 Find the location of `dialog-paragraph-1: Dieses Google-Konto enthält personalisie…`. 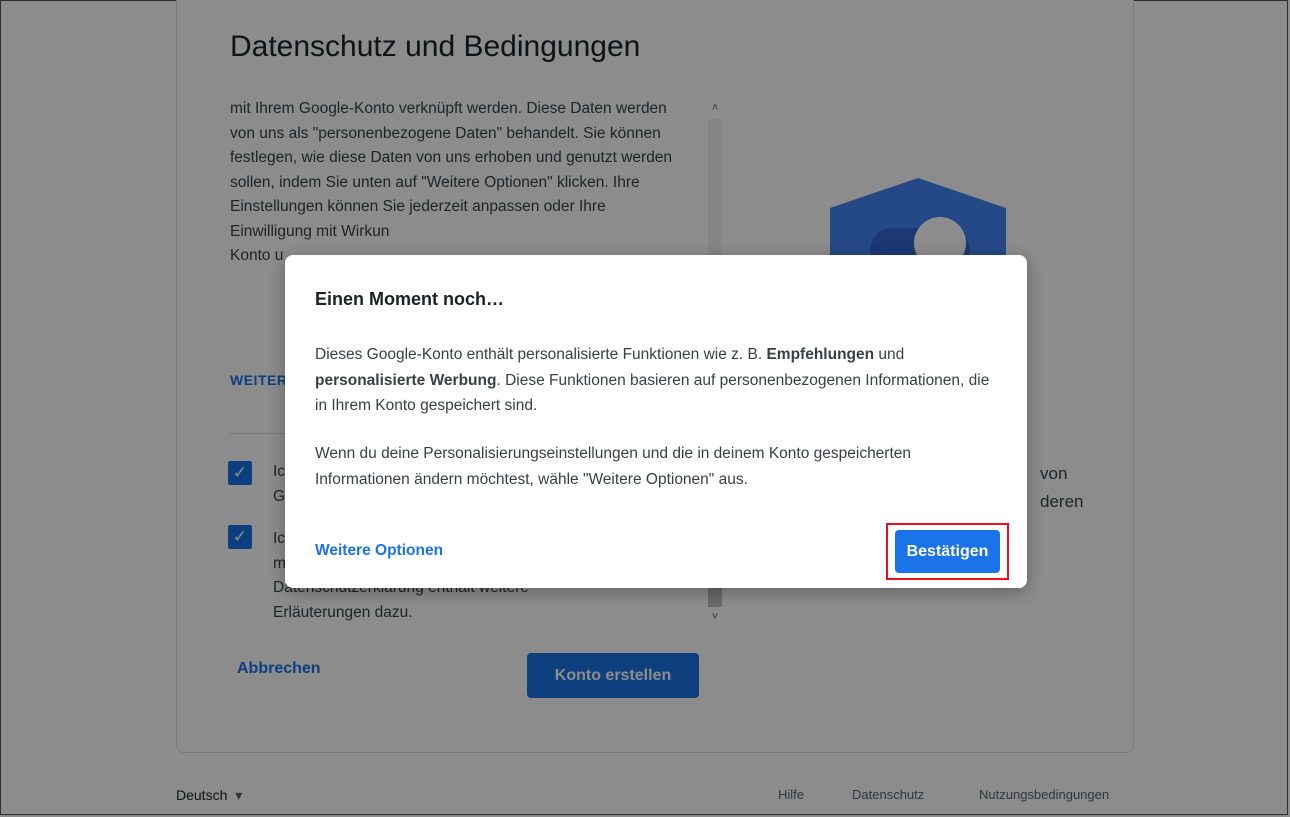

dialog-paragraph-1: Dieses Google-Konto enthält personalisie… is located at coordinates (652, 380).